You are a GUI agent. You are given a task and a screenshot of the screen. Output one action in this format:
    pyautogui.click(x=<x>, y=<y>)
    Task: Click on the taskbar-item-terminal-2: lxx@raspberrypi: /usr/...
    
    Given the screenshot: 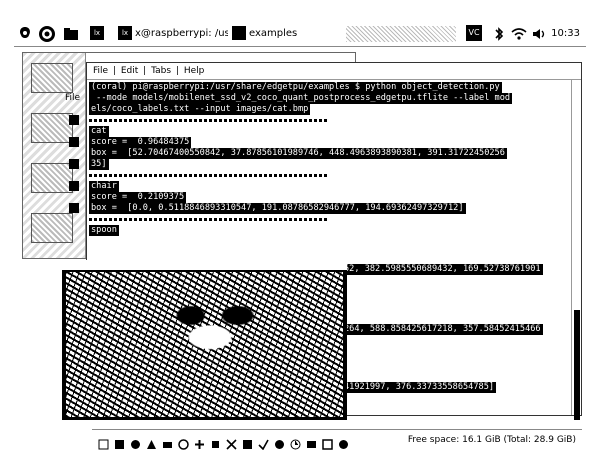 What is the action you would take?
    pyautogui.click(x=173, y=34)
    